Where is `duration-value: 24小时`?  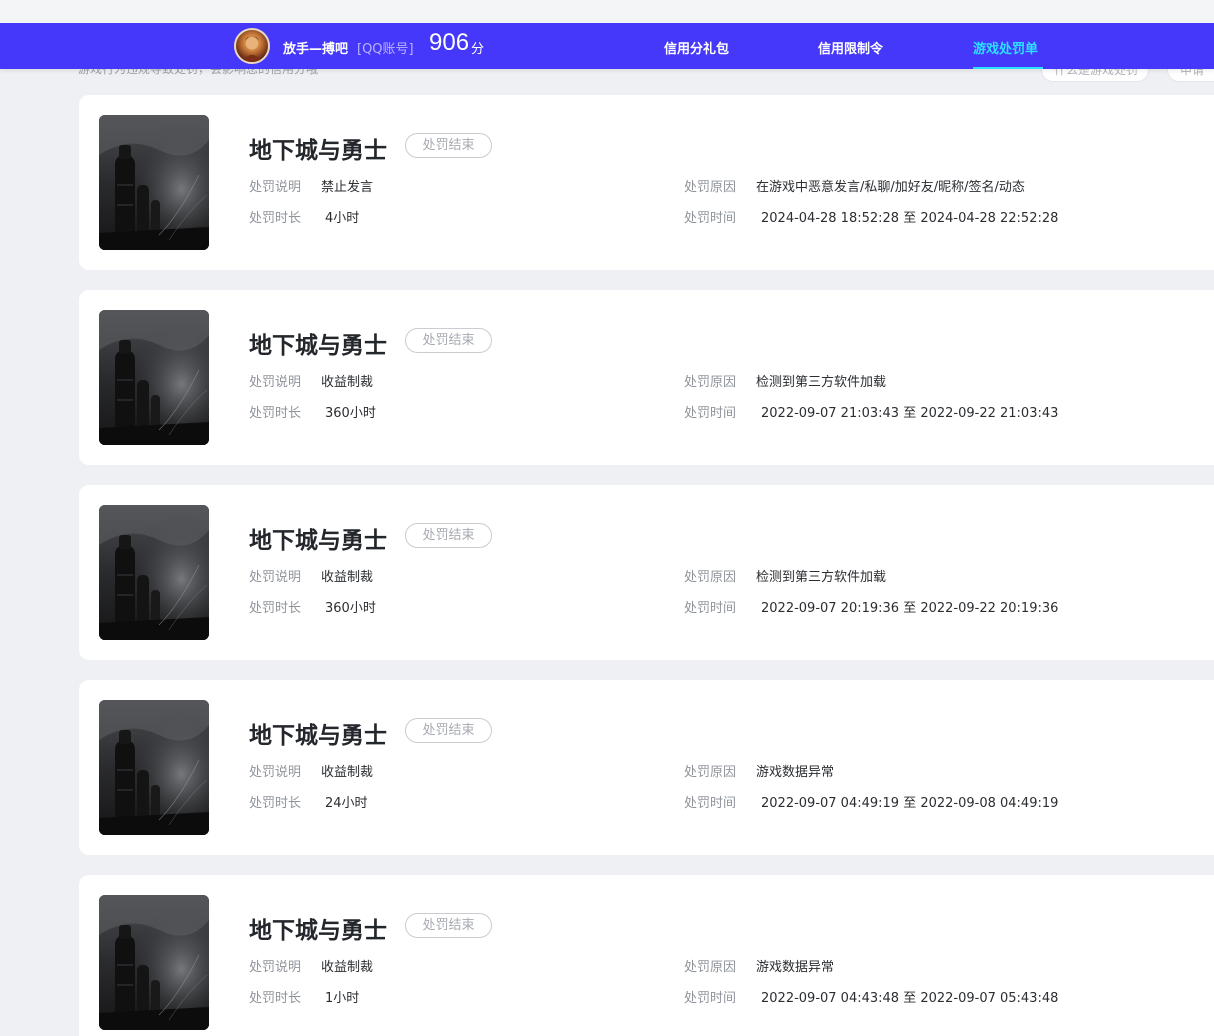 duration-value: 24小时 is located at coordinates (346, 803).